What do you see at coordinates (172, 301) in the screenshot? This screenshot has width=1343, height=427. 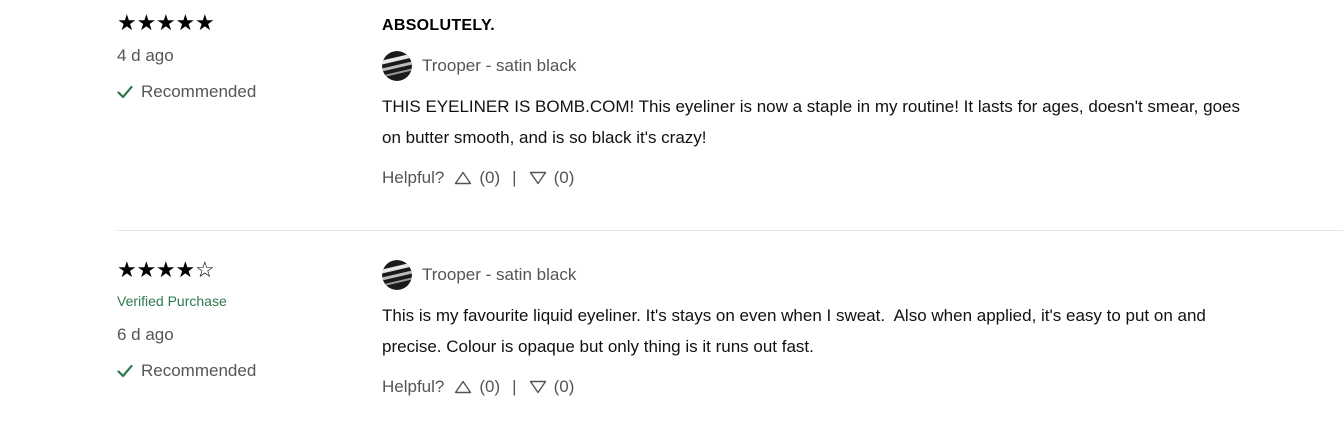 I see `verified-purchase-badge: Verified Purchase` at bounding box center [172, 301].